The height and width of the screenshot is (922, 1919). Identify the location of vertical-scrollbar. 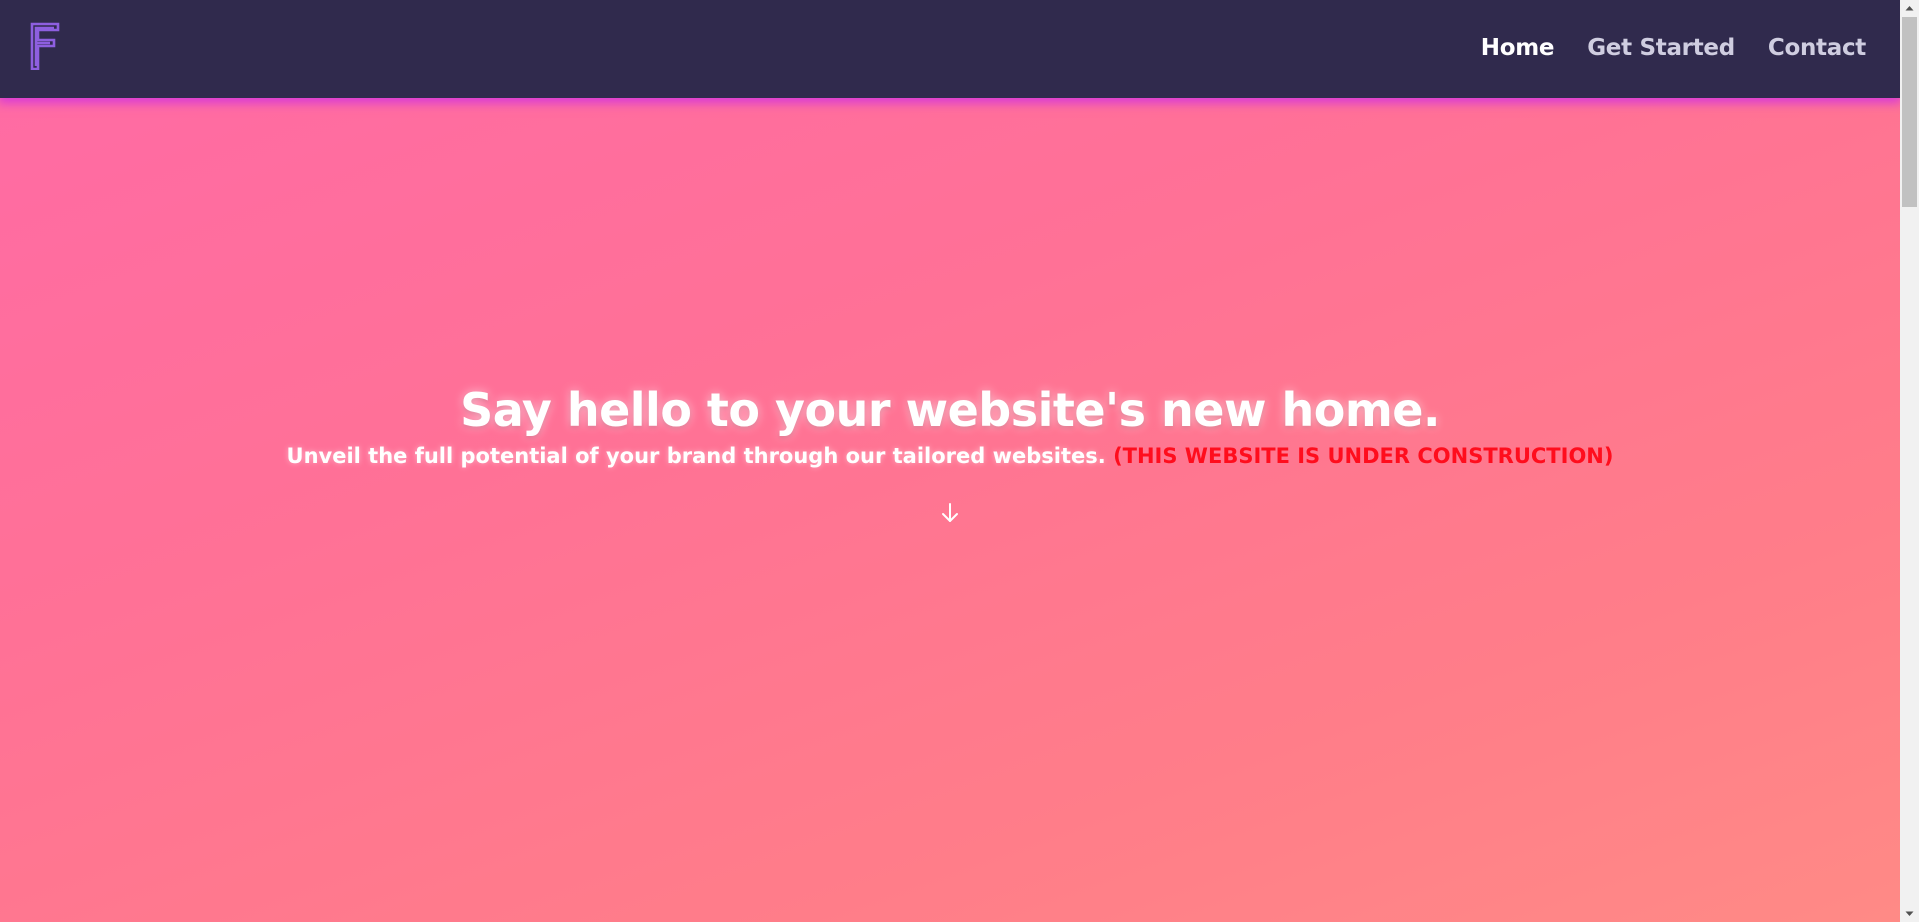
(1909, 461).